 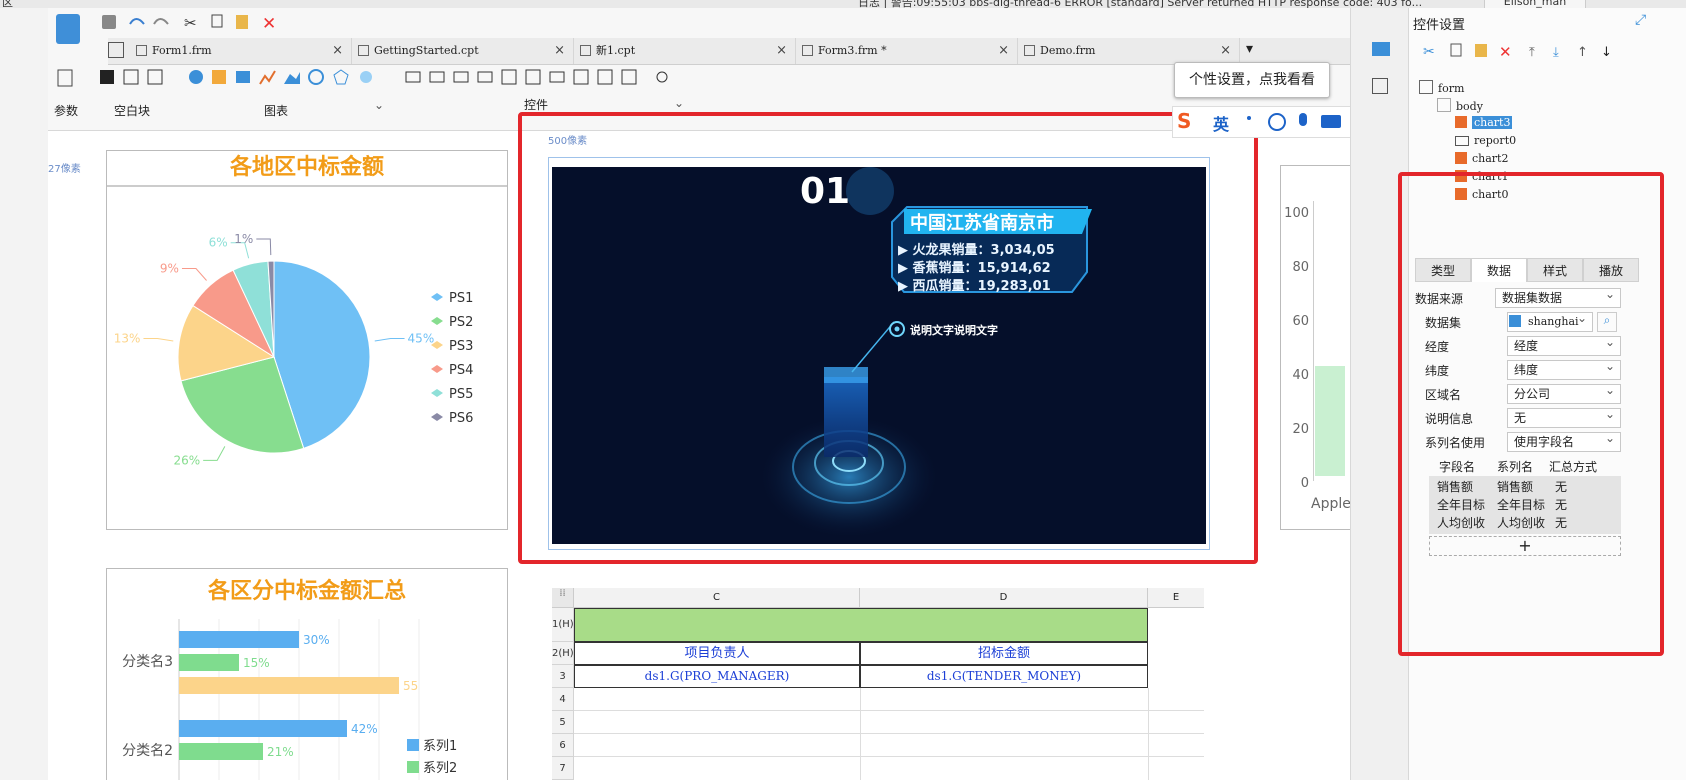 What do you see at coordinates (1221, 123) in the screenshot?
I see `ime-lang-toggle: 英` at bounding box center [1221, 123].